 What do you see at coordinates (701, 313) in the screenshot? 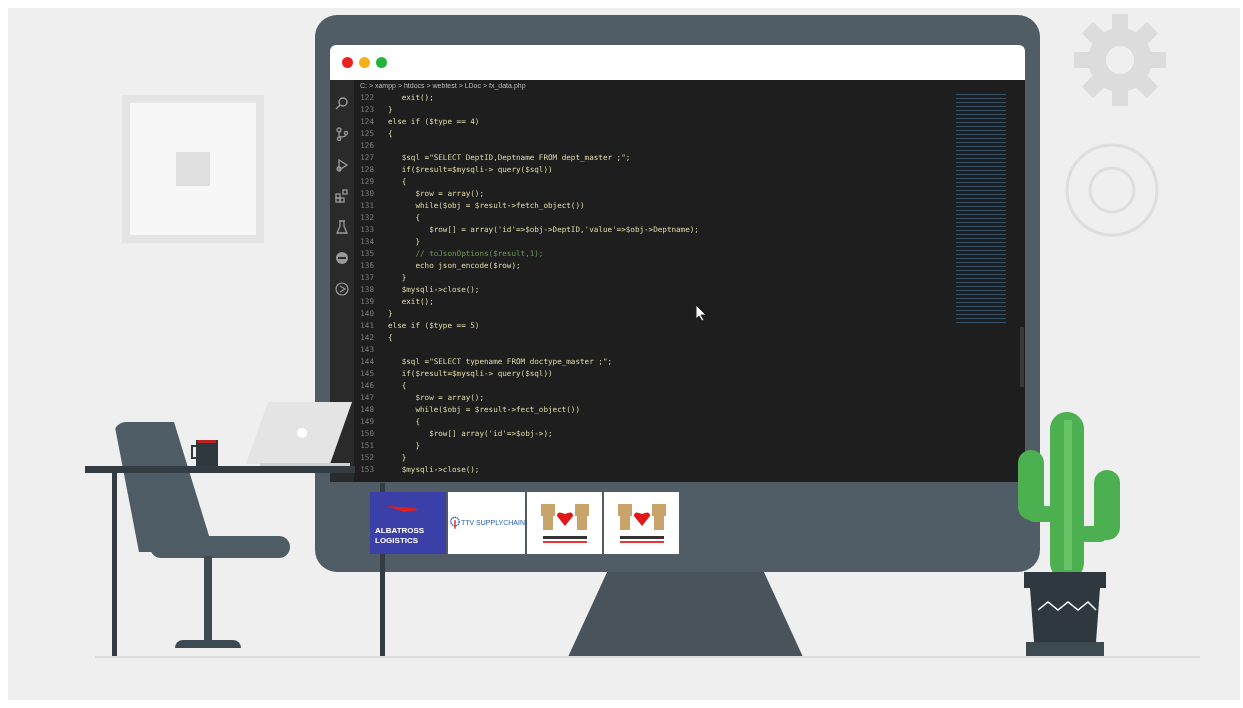
I see `mouse-pointer-icon` at bounding box center [701, 313].